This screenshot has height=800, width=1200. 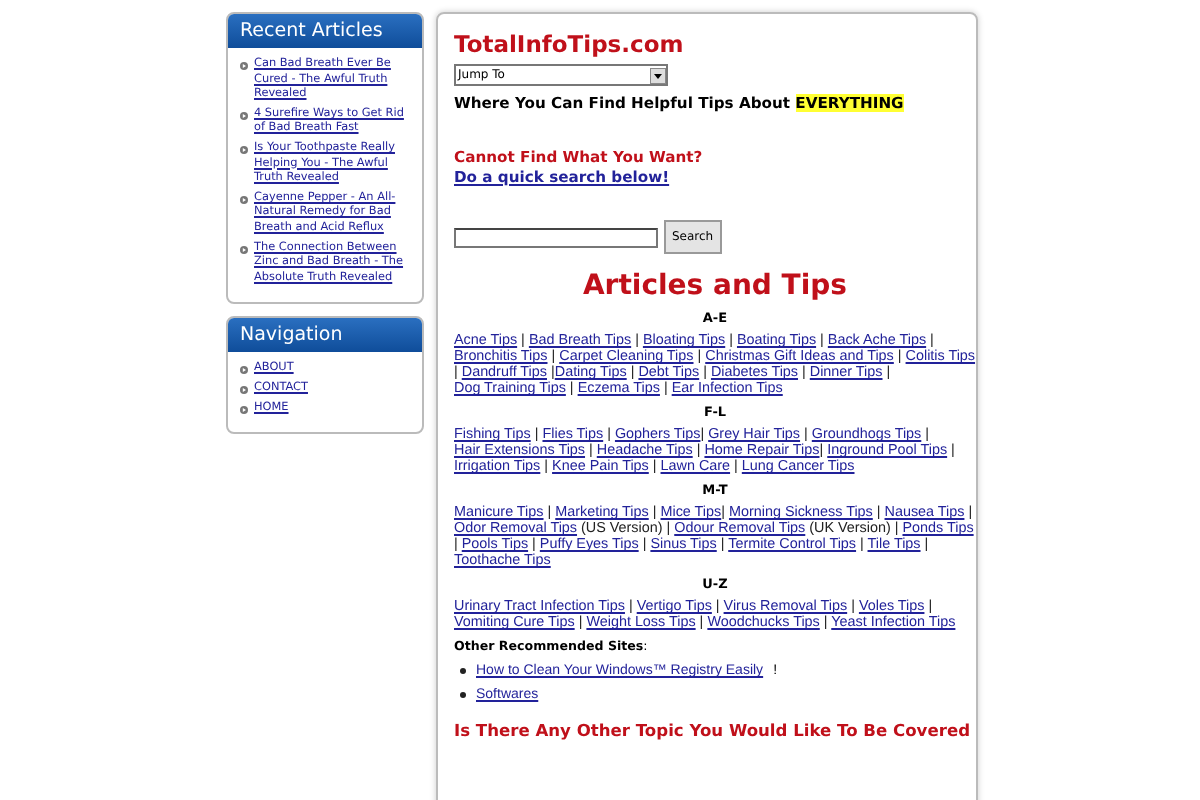 What do you see at coordinates (715, 286) in the screenshot?
I see `section-title: Articles and Tips` at bounding box center [715, 286].